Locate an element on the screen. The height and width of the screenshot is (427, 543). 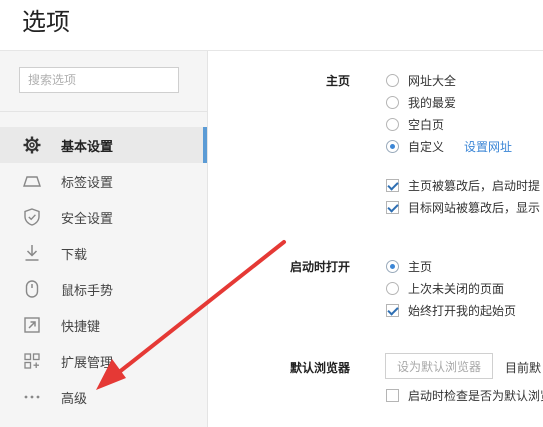
extensions-icon is located at coordinates (32, 361).